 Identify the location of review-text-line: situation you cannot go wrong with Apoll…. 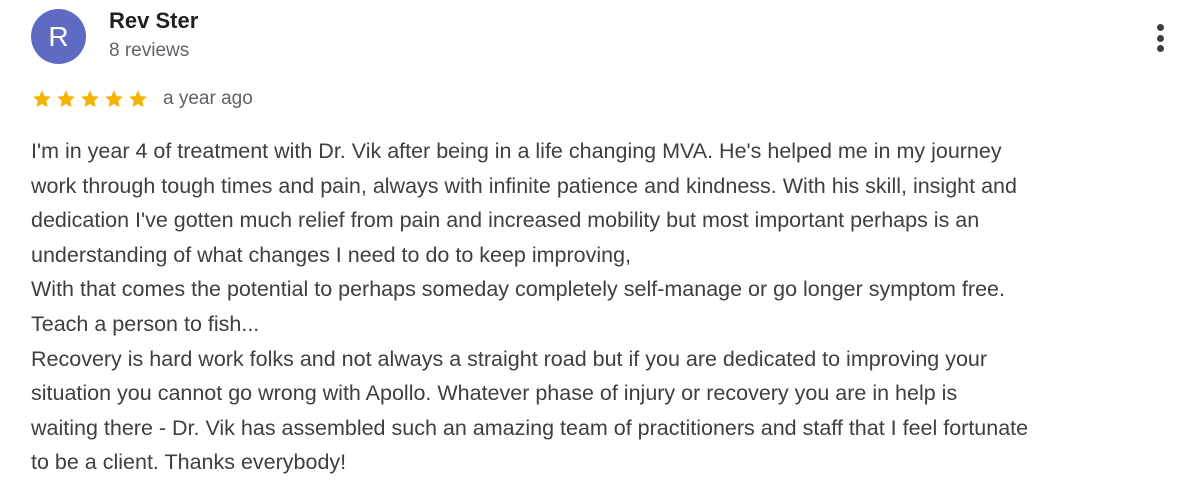
(494, 393).